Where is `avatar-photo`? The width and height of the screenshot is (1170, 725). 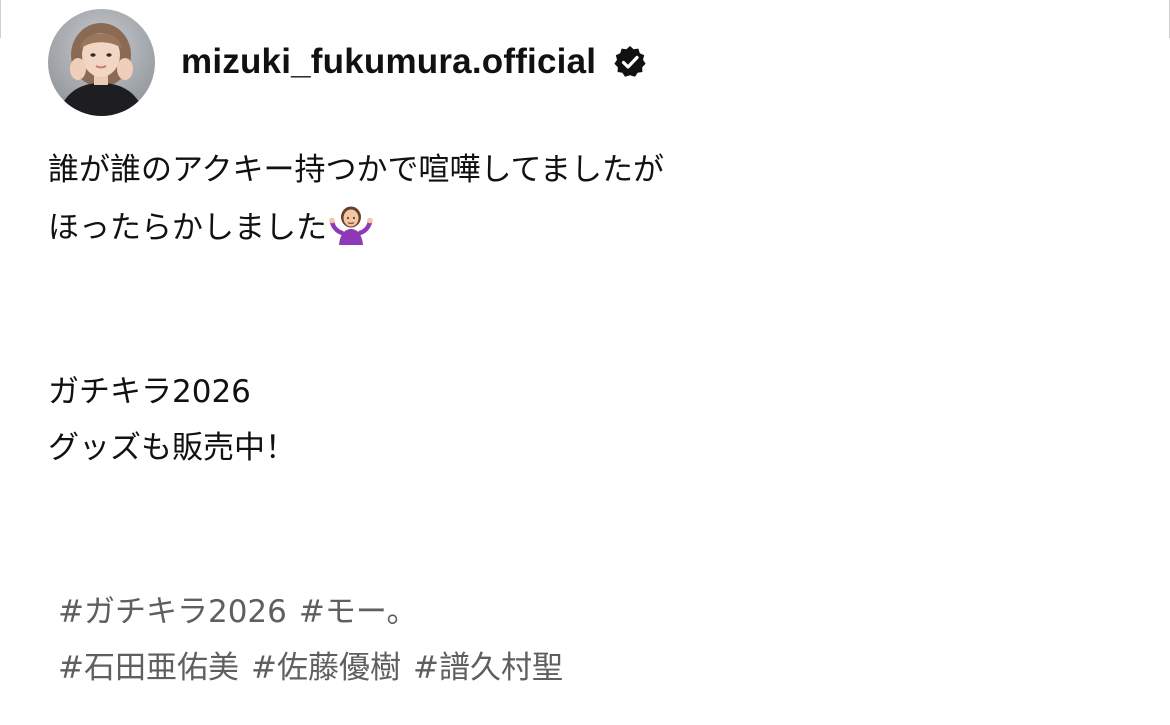 avatar-photo is located at coordinates (101, 62).